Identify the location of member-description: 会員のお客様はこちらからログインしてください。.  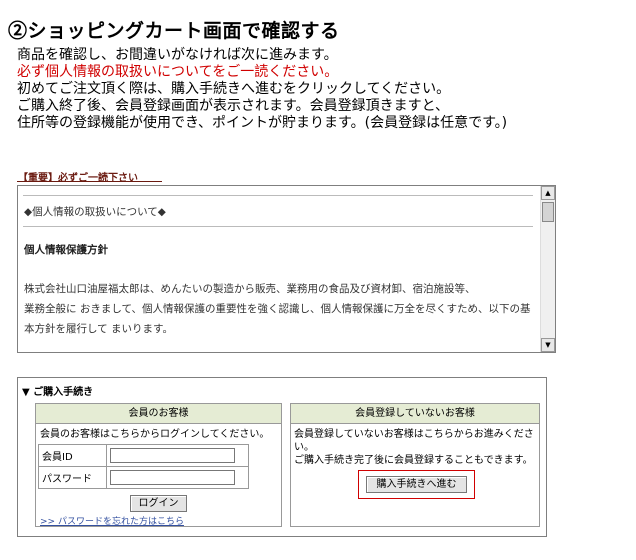
(155, 434).